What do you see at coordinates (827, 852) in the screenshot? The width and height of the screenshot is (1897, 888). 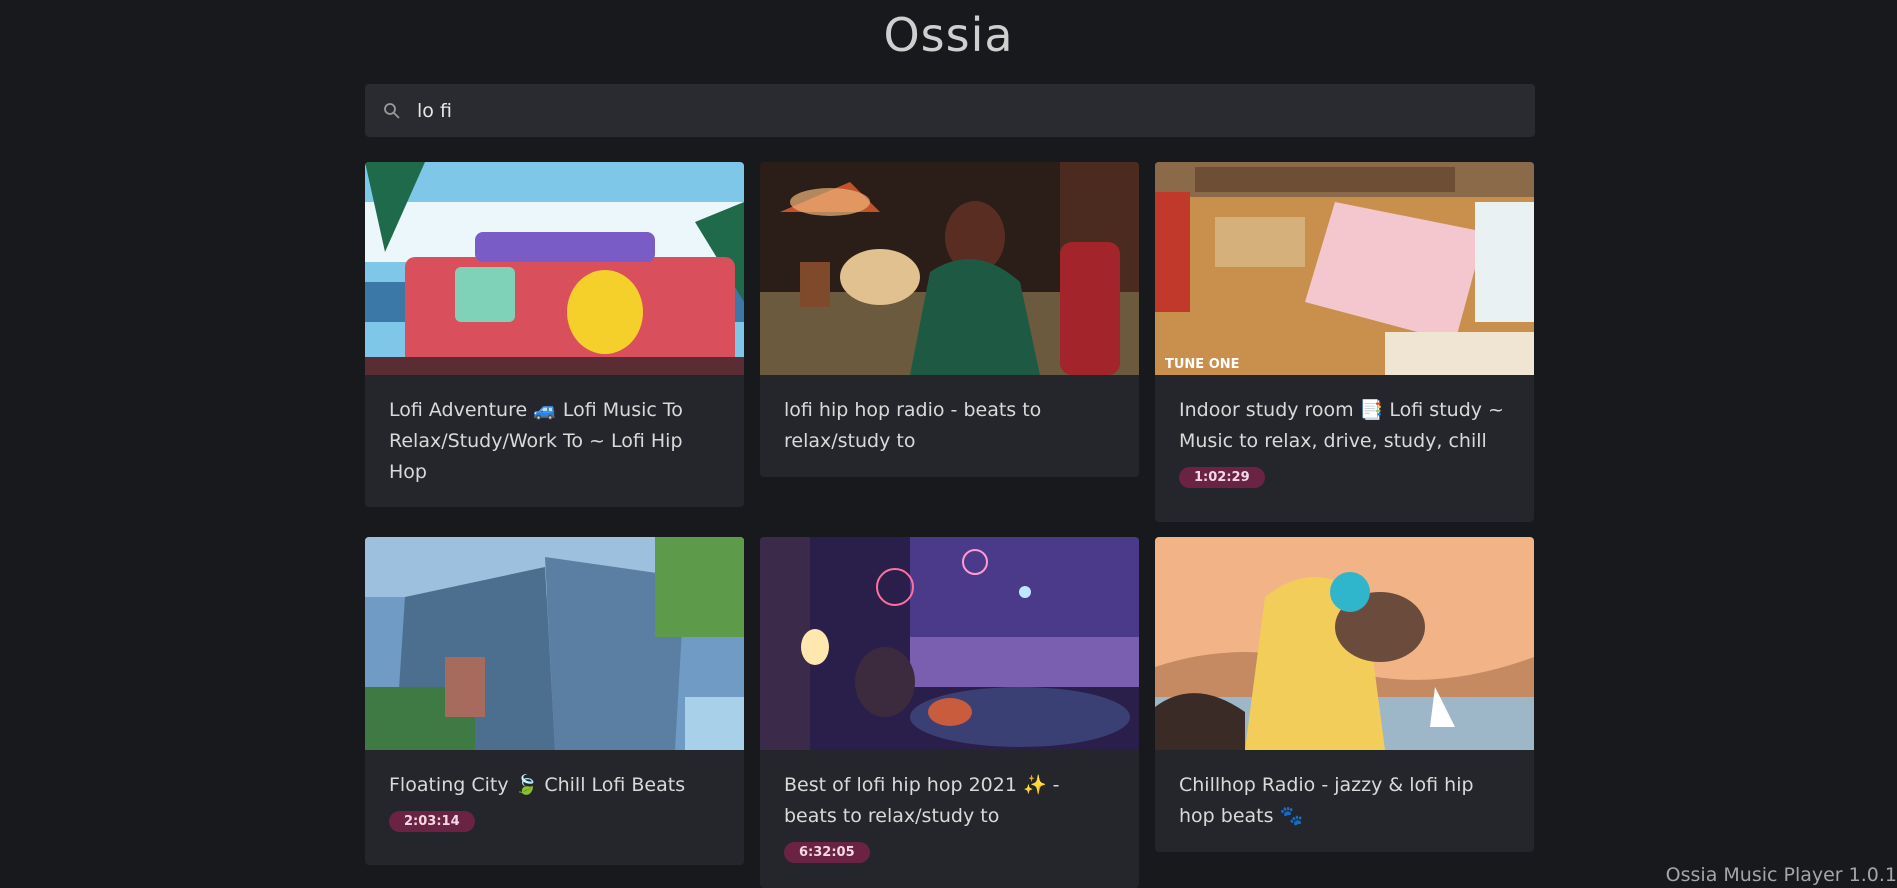 I see `duration-badge: 6:32:05` at bounding box center [827, 852].